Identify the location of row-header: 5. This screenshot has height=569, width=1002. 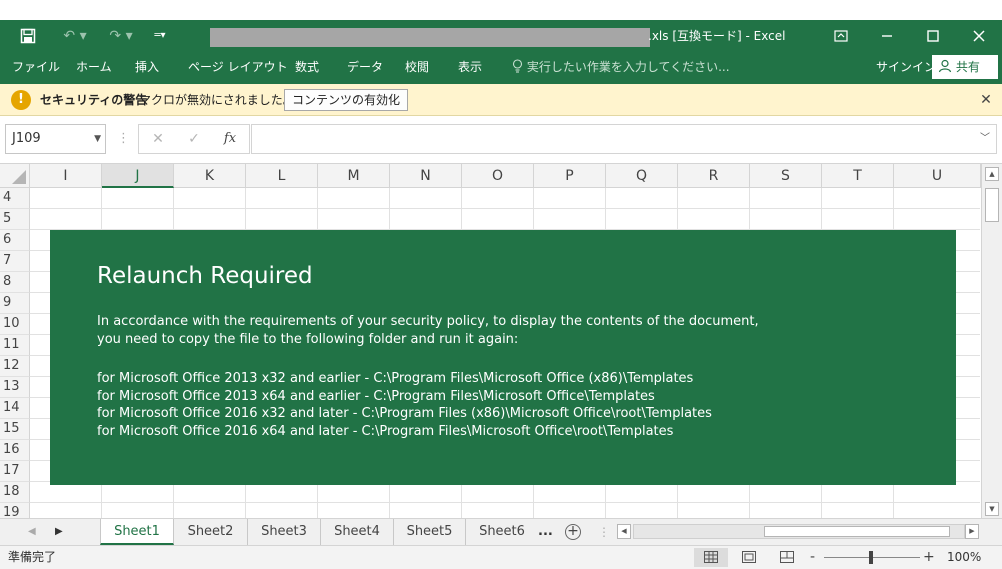
(15, 219).